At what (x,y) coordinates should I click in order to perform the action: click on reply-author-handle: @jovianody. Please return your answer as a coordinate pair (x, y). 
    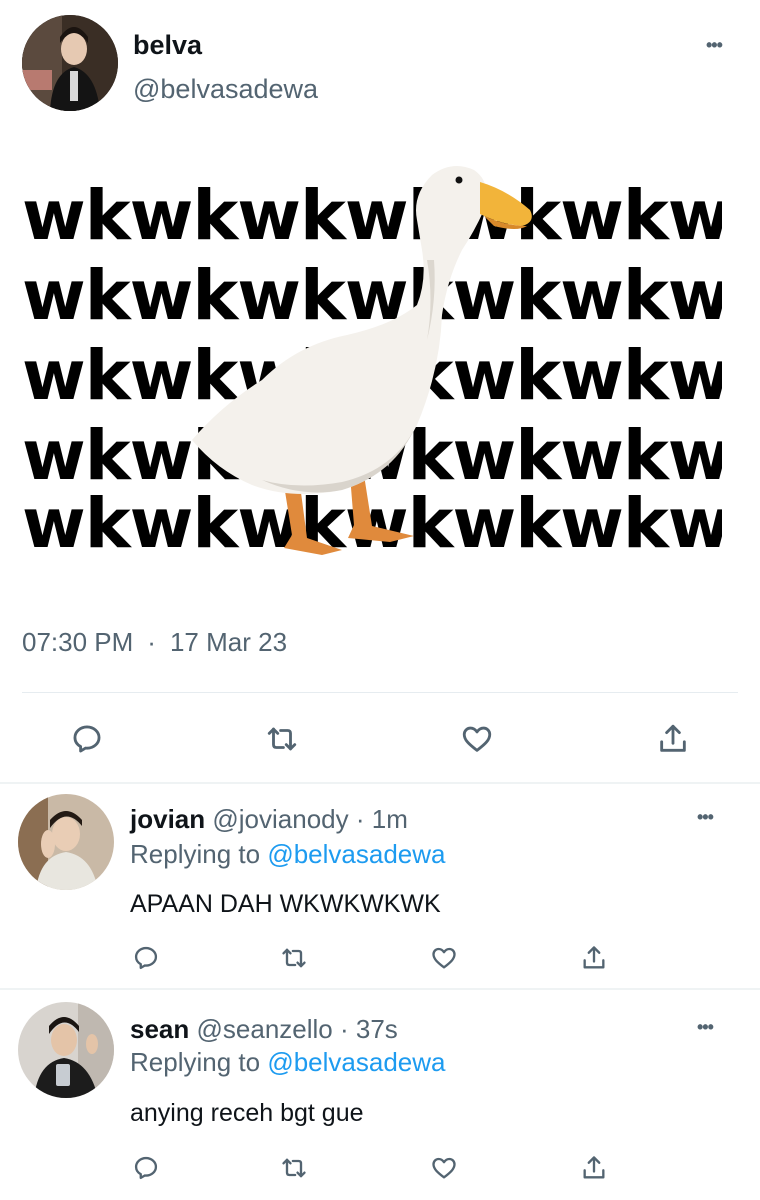
    Looking at the image, I should click on (280, 819).